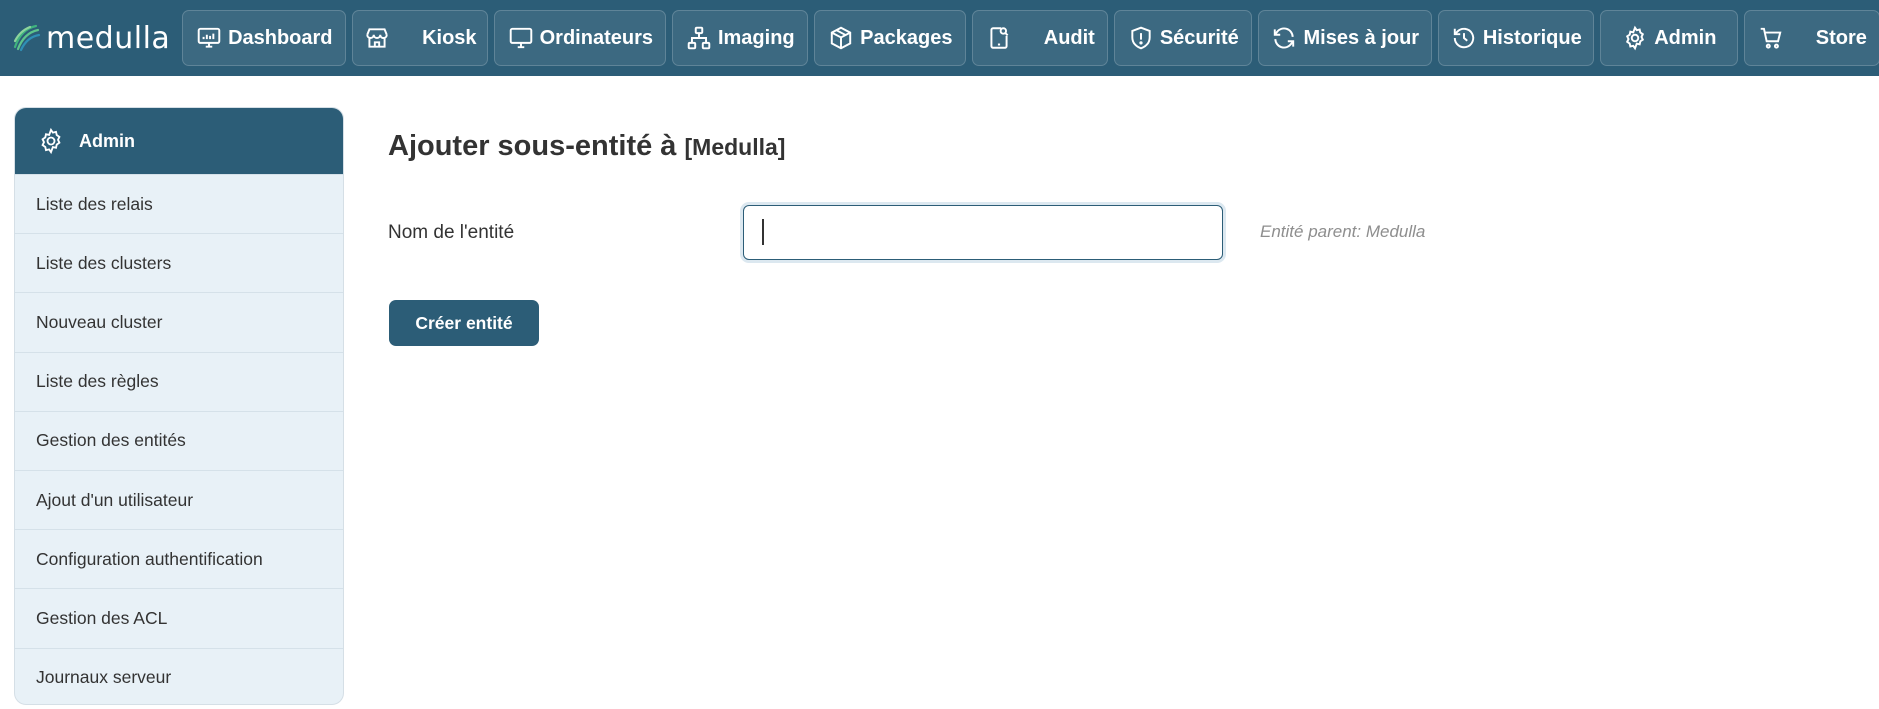 This screenshot has width=1879, height=709. Describe the element at coordinates (1361, 37) in the screenshot. I see `nav-label: Mises à jour` at that location.